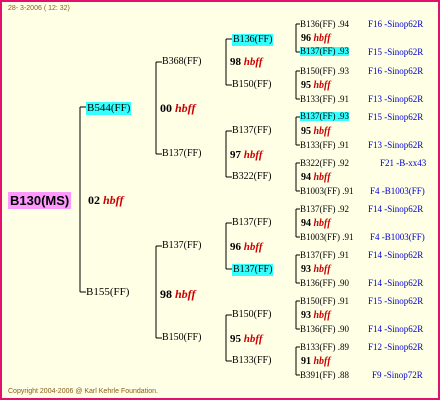 Image resolution: width=440 pixels, height=400 pixels. What do you see at coordinates (109, 108) in the screenshot?
I see `gen1-node-upper: B544(FF)` at bounding box center [109, 108].